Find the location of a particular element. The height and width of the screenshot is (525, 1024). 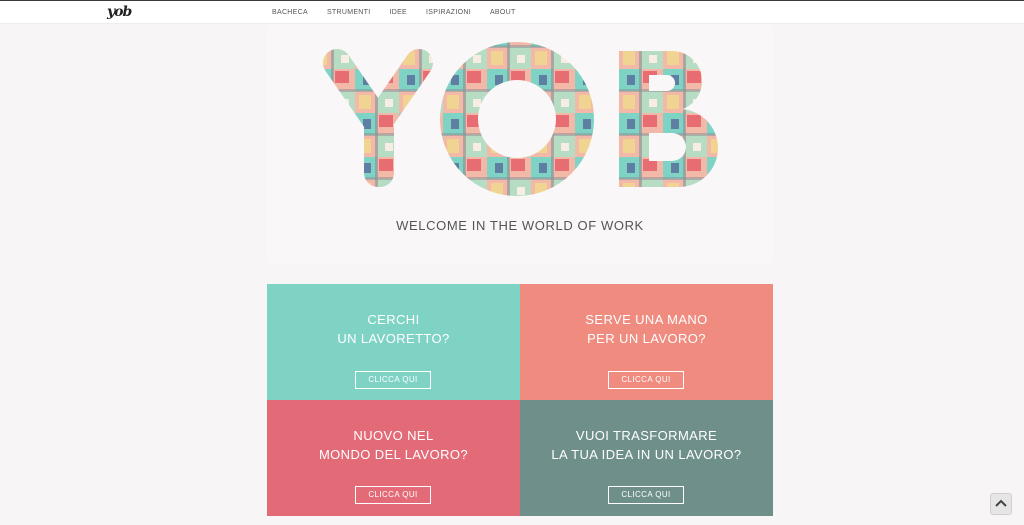

nav-item-strumenti: STRUMENTI is located at coordinates (349, 12).